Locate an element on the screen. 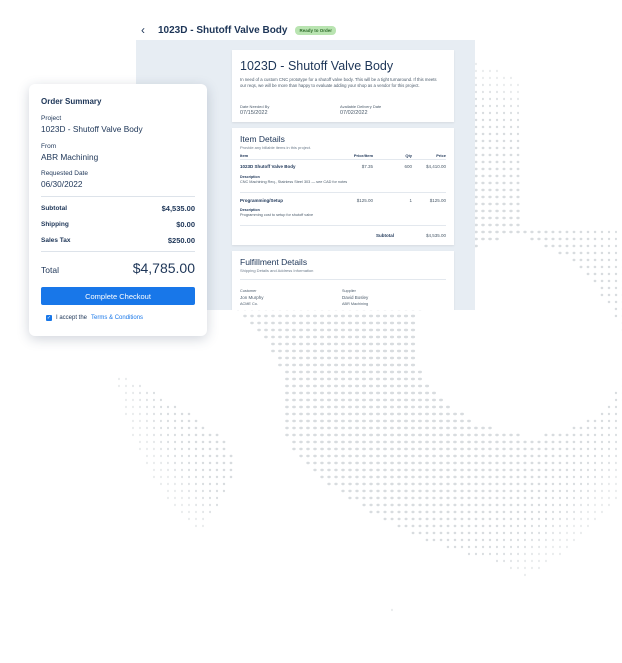  item-qty: 1 is located at coordinates (410, 200).